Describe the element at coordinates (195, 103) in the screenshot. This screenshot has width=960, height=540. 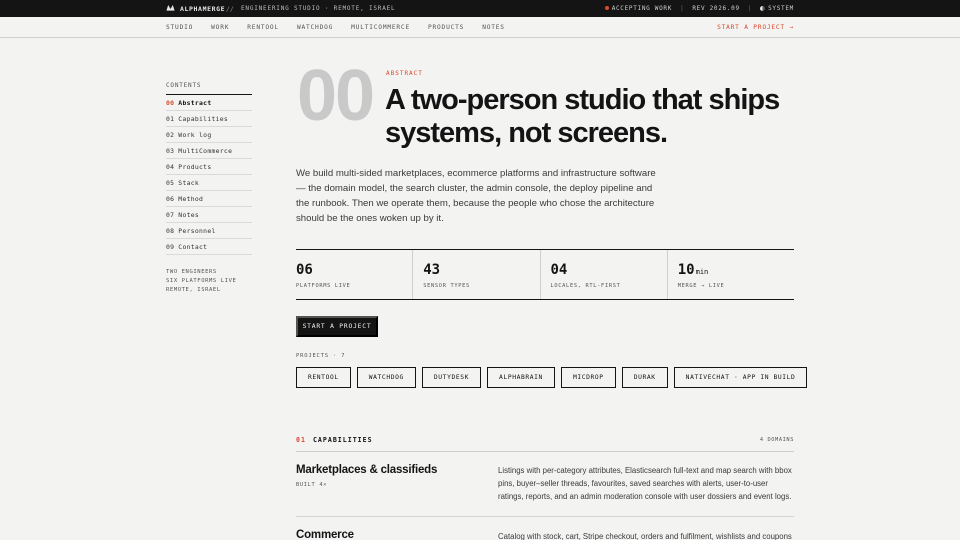
I see `toc-item-label: Abstract` at that location.